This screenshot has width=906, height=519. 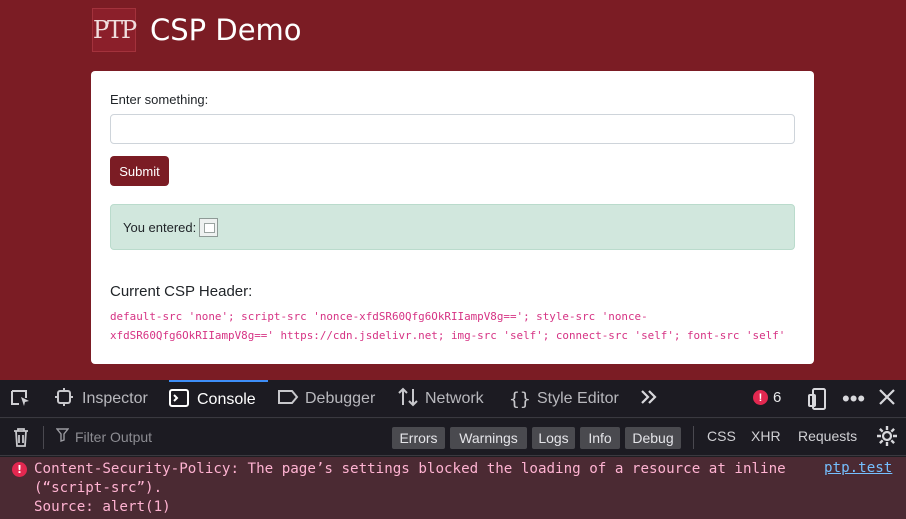 I want to click on debugger-icon, so click(x=288, y=399).